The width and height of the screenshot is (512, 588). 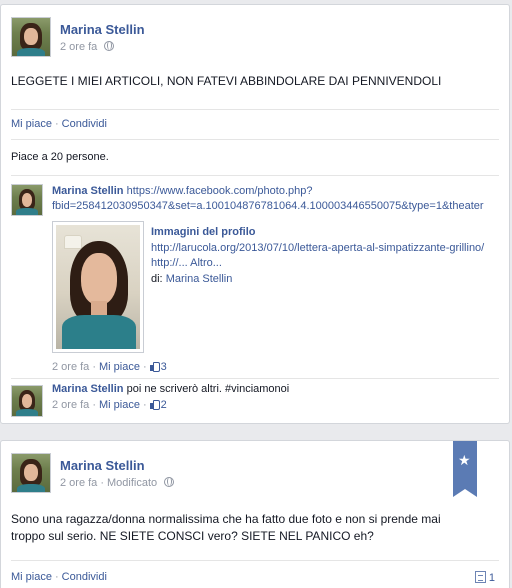 What do you see at coordinates (199, 279) in the screenshot?
I see `attachment-author: Marina Stellin` at bounding box center [199, 279].